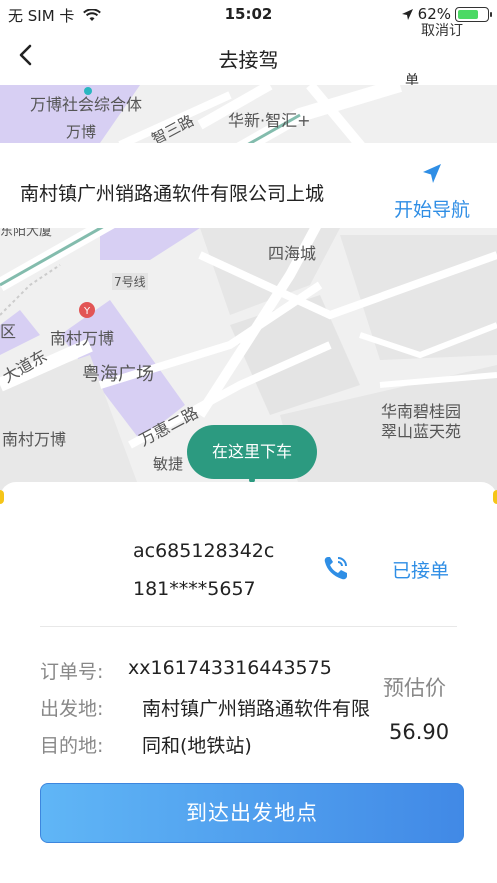 This screenshot has height=883, width=497. Describe the element at coordinates (72, 709) in the screenshot. I see `origin-label: 出发地:` at that location.